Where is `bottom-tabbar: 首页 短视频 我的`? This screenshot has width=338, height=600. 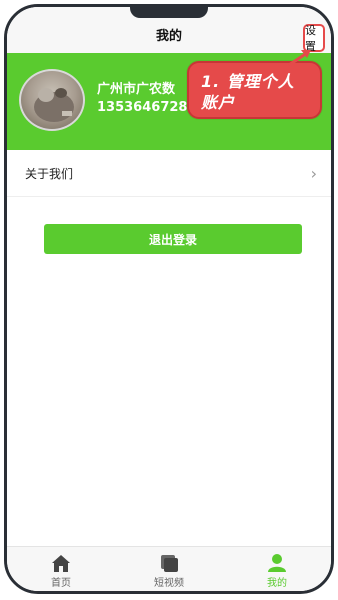 bottom-tabbar: 首页 短视频 我的 is located at coordinates (169, 568).